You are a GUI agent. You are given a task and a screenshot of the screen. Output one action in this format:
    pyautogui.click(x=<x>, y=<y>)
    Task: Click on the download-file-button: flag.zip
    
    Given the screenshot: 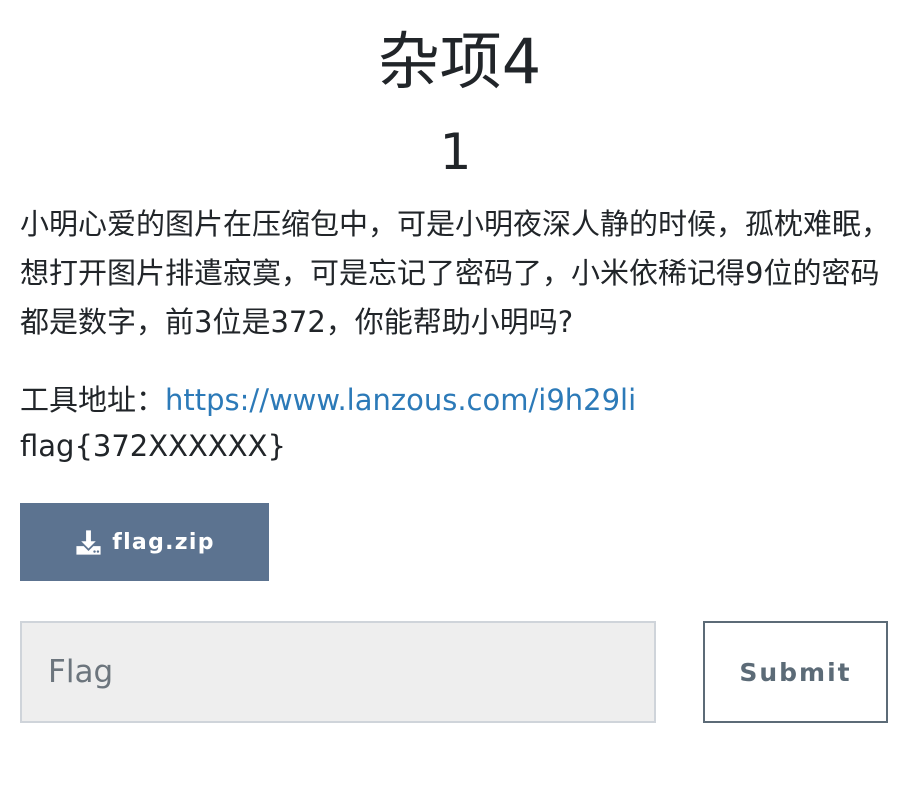 What is the action you would take?
    pyautogui.click(x=144, y=542)
    